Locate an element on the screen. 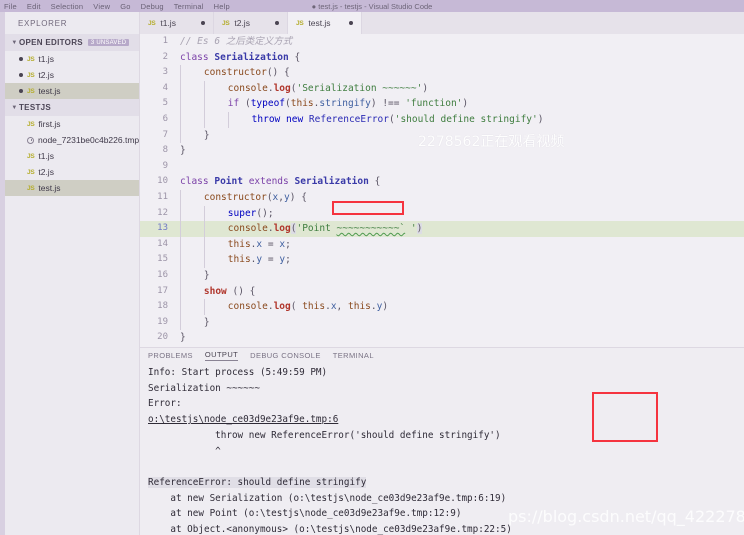 The width and height of the screenshot is (744, 535). line-content: // Es 6 之后类定义方式 is located at coordinates (462, 42).